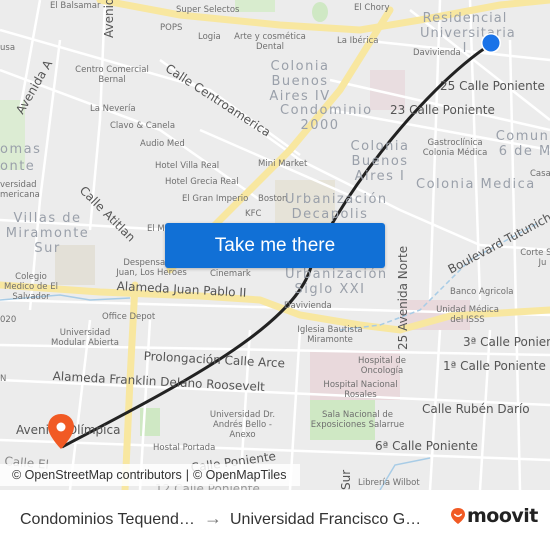 The image size is (550, 550). What do you see at coordinates (85, 338) in the screenshot?
I see `poi-label: Universidad Modular Abierta` at bounding box center [85, 338].